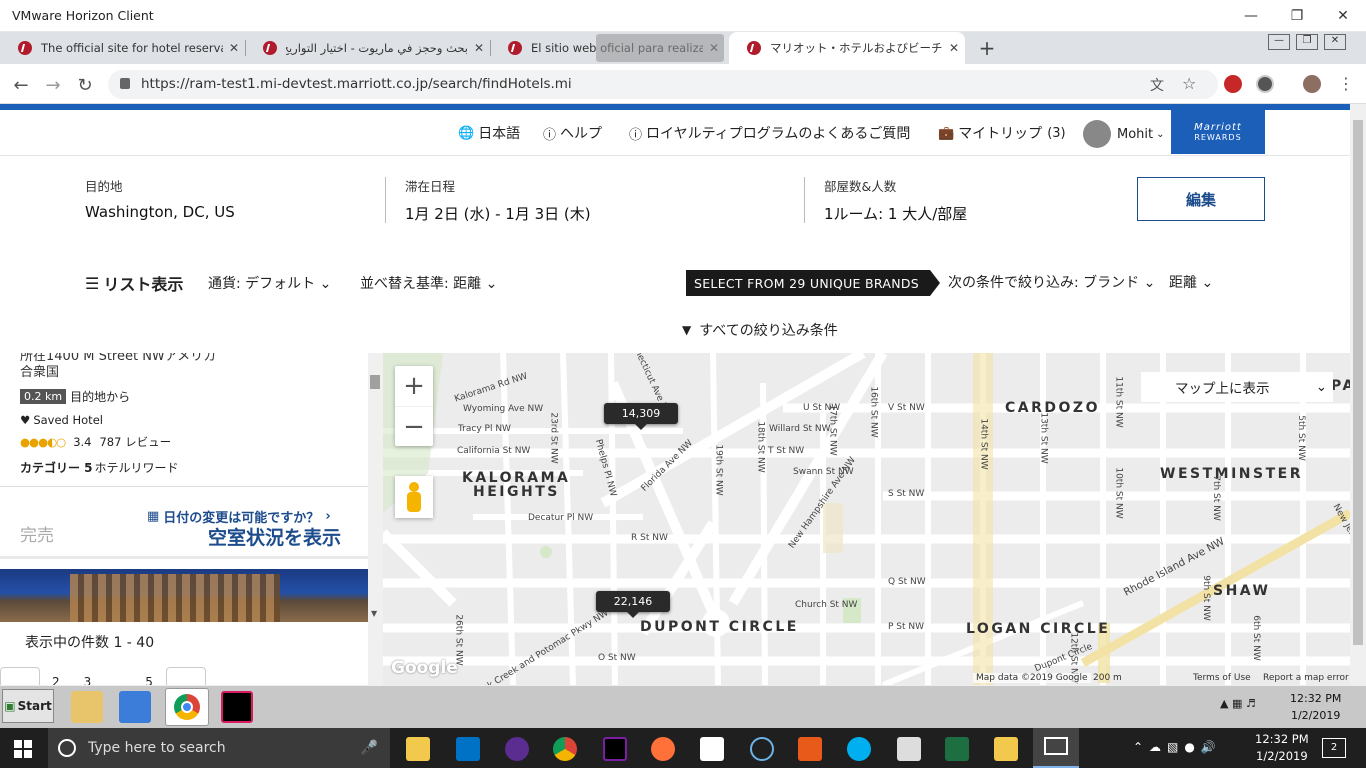 This screenshot has width=1366, height=768. Describe the element at coordinates (274, 536) in the screenshot. I see `view-availability-link: 空室状況を表示` at that location.